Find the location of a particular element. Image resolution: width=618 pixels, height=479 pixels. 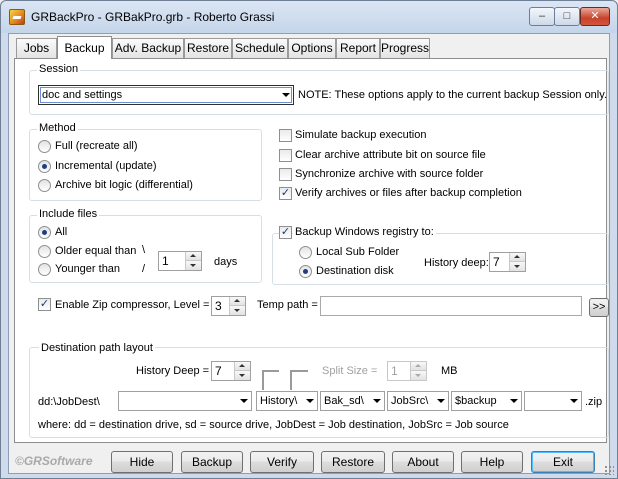

zip-level-stepper: 3 is located at coordinates (228, 306).